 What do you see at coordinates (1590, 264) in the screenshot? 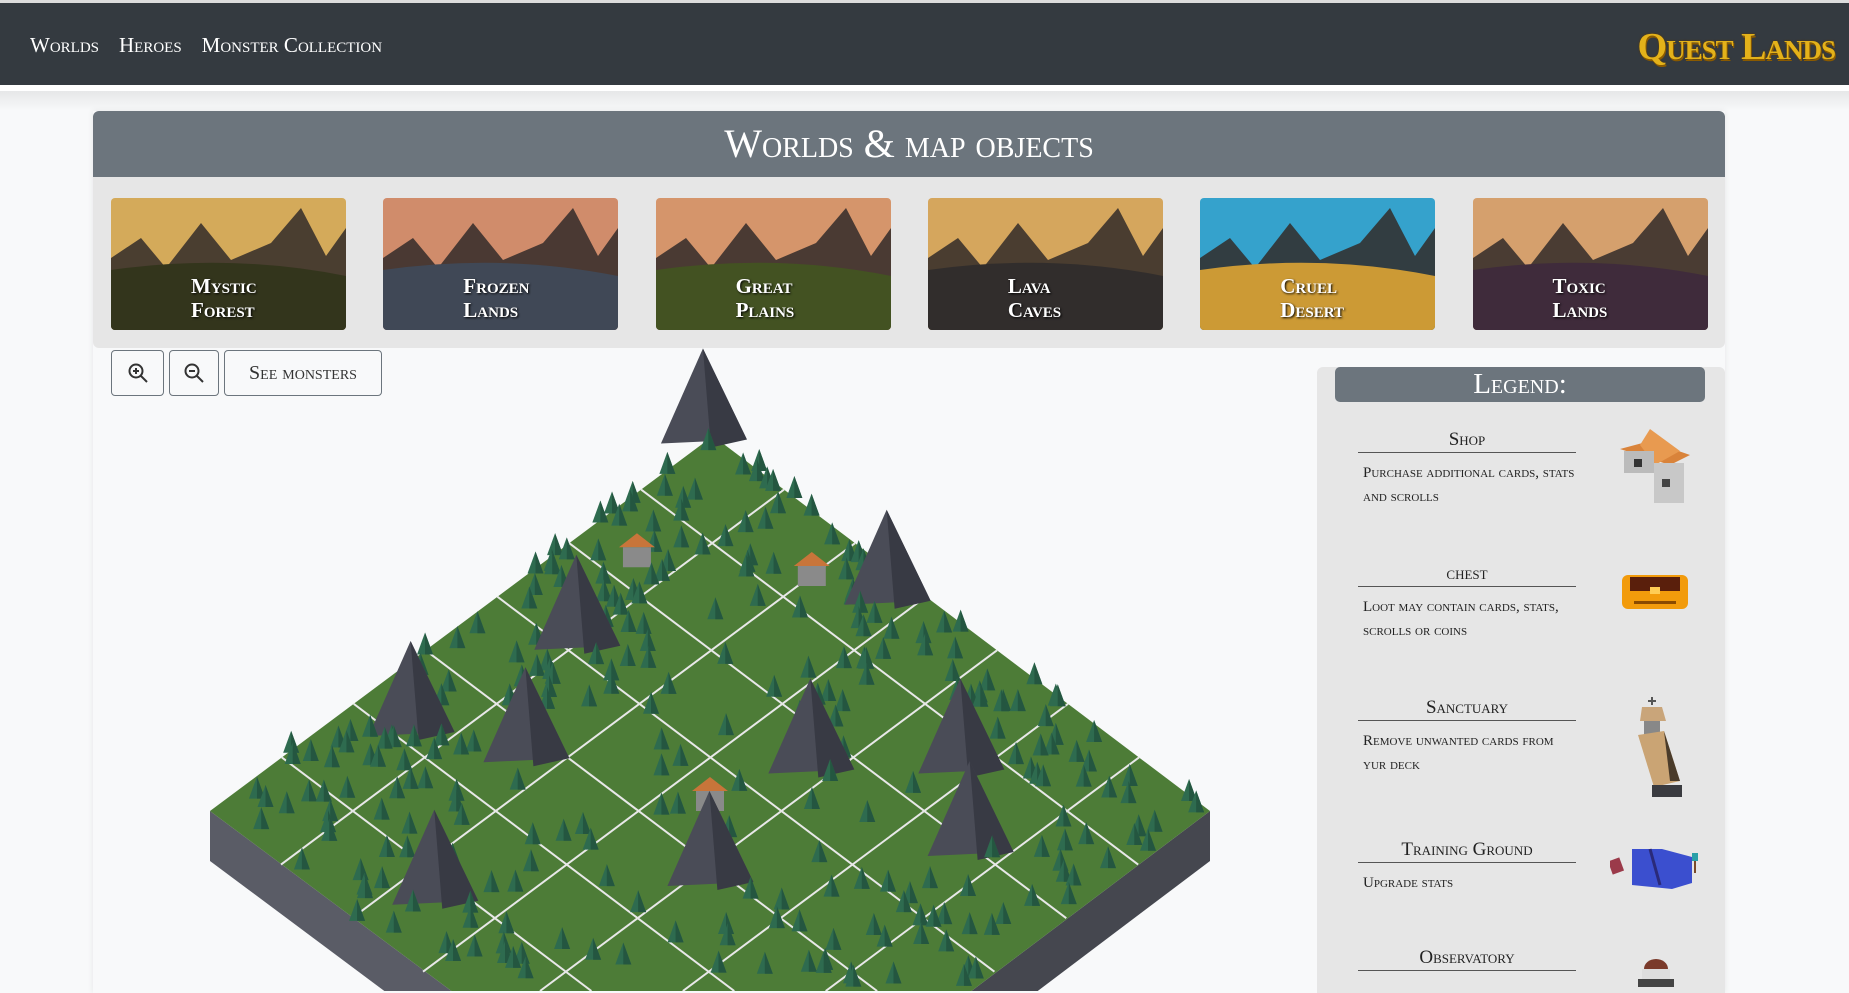
I see `world-card-toxic-lands: Toxic Lands` at bounding box center [1590, 264].